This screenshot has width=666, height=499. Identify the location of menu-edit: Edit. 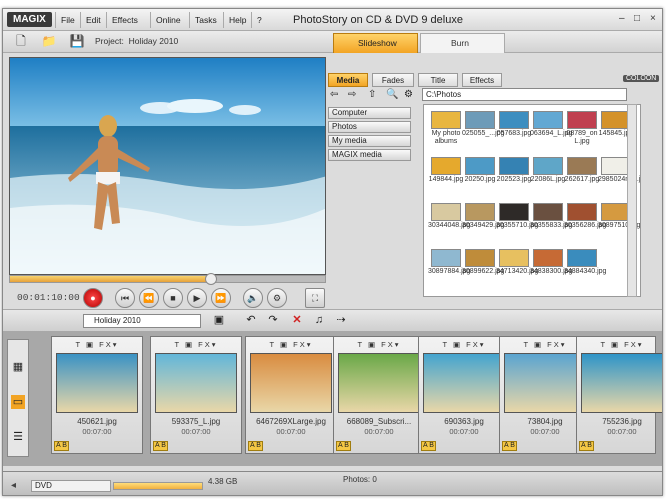
(93, 20).